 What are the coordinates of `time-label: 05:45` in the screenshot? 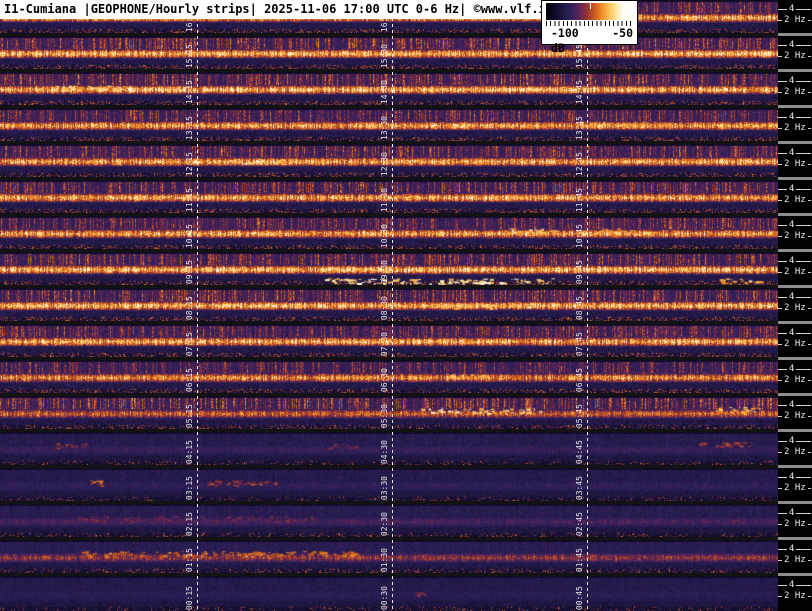 It's located at (579, 415).